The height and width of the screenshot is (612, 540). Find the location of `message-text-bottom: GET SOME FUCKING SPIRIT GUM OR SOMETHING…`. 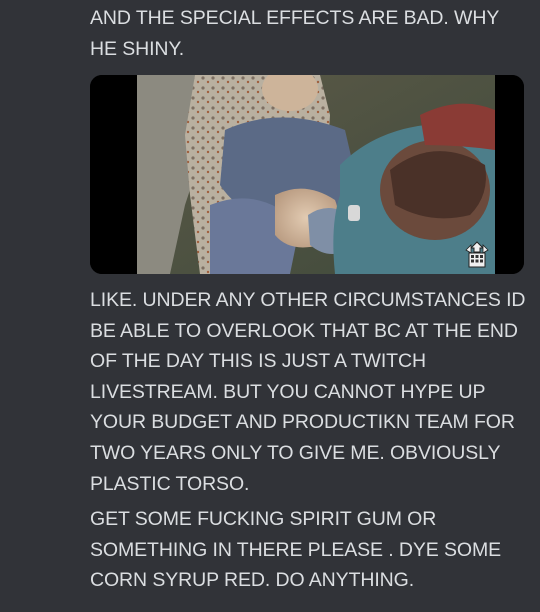

message-text-bottom: GET SOME FUCKING SPIRIT GUM OR SOMETHING… is located at coordinates (296, 550).